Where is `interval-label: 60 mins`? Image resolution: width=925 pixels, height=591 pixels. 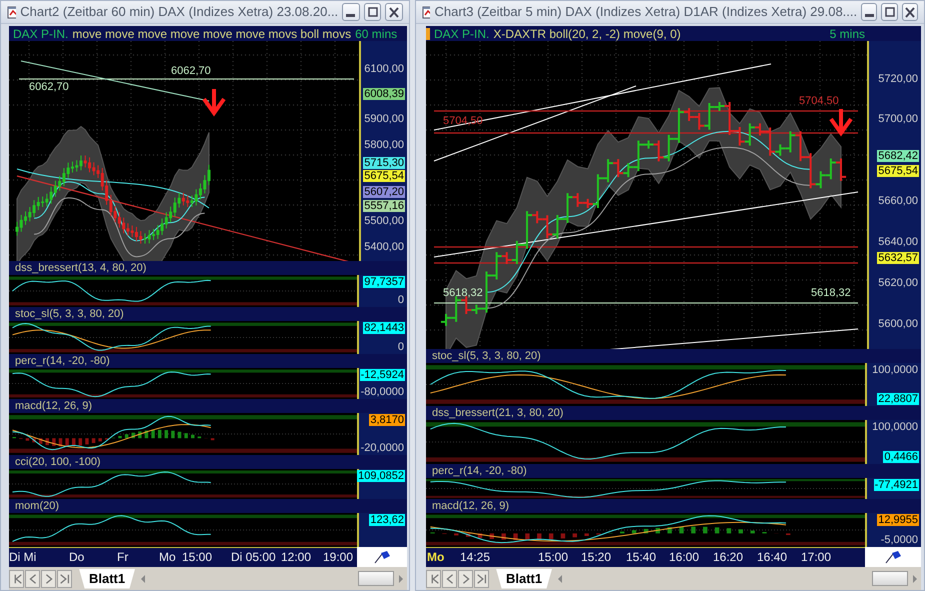
interval-label: 60 mins is located at coordinates (376, 34).